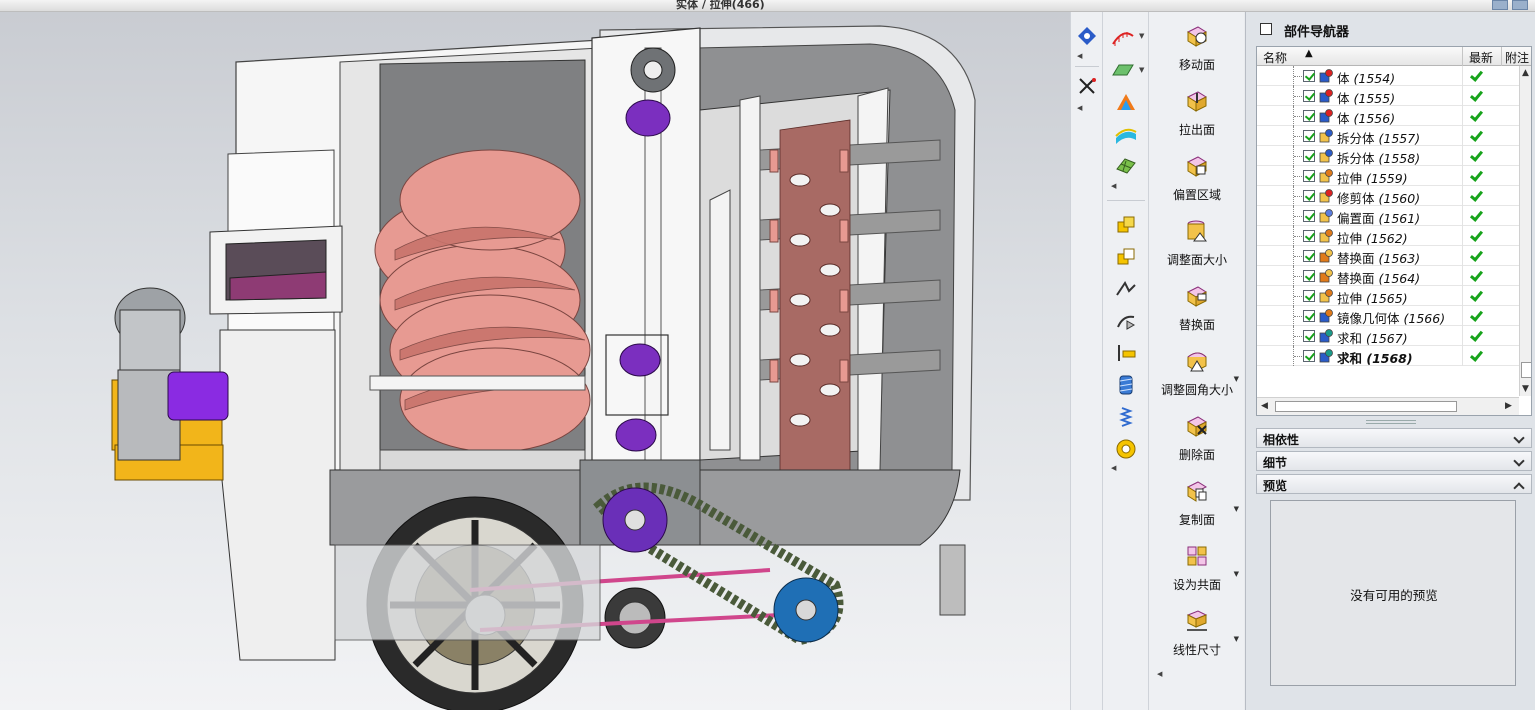 This screenshot has height=710, width=1535. I want to click on move-face-button: 移动面, so click(1197, 50).